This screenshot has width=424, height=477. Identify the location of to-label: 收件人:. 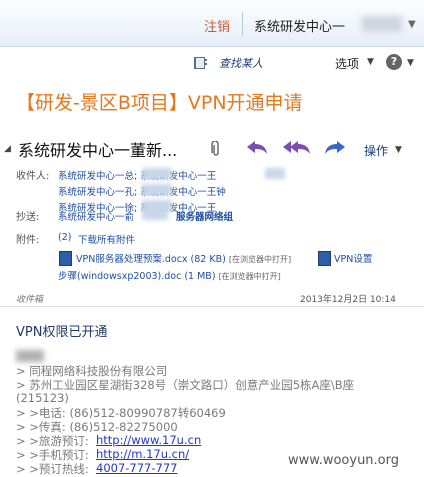
(33, 176).